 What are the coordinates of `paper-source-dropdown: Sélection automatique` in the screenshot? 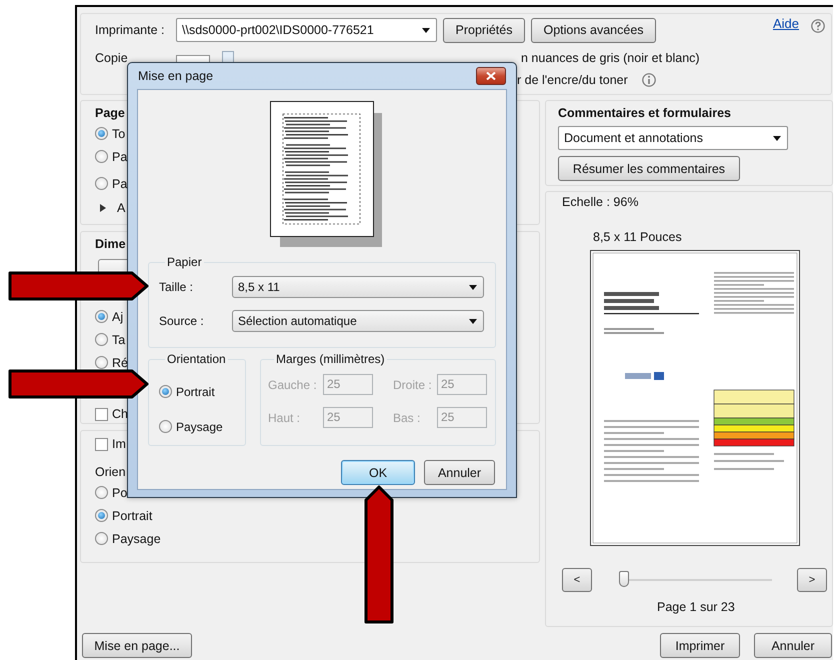 It's located at (358, 321).